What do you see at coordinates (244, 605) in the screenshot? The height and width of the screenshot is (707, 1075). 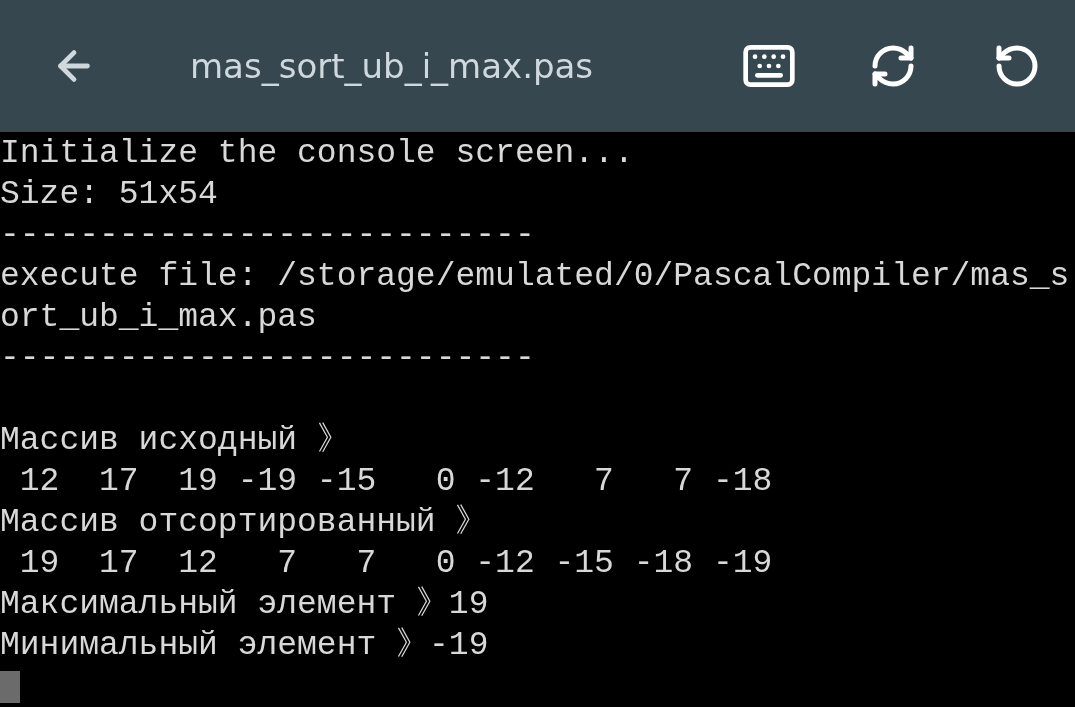 I see `console-line: Максимальный элемент 》19` at bounding box center [244, 605].